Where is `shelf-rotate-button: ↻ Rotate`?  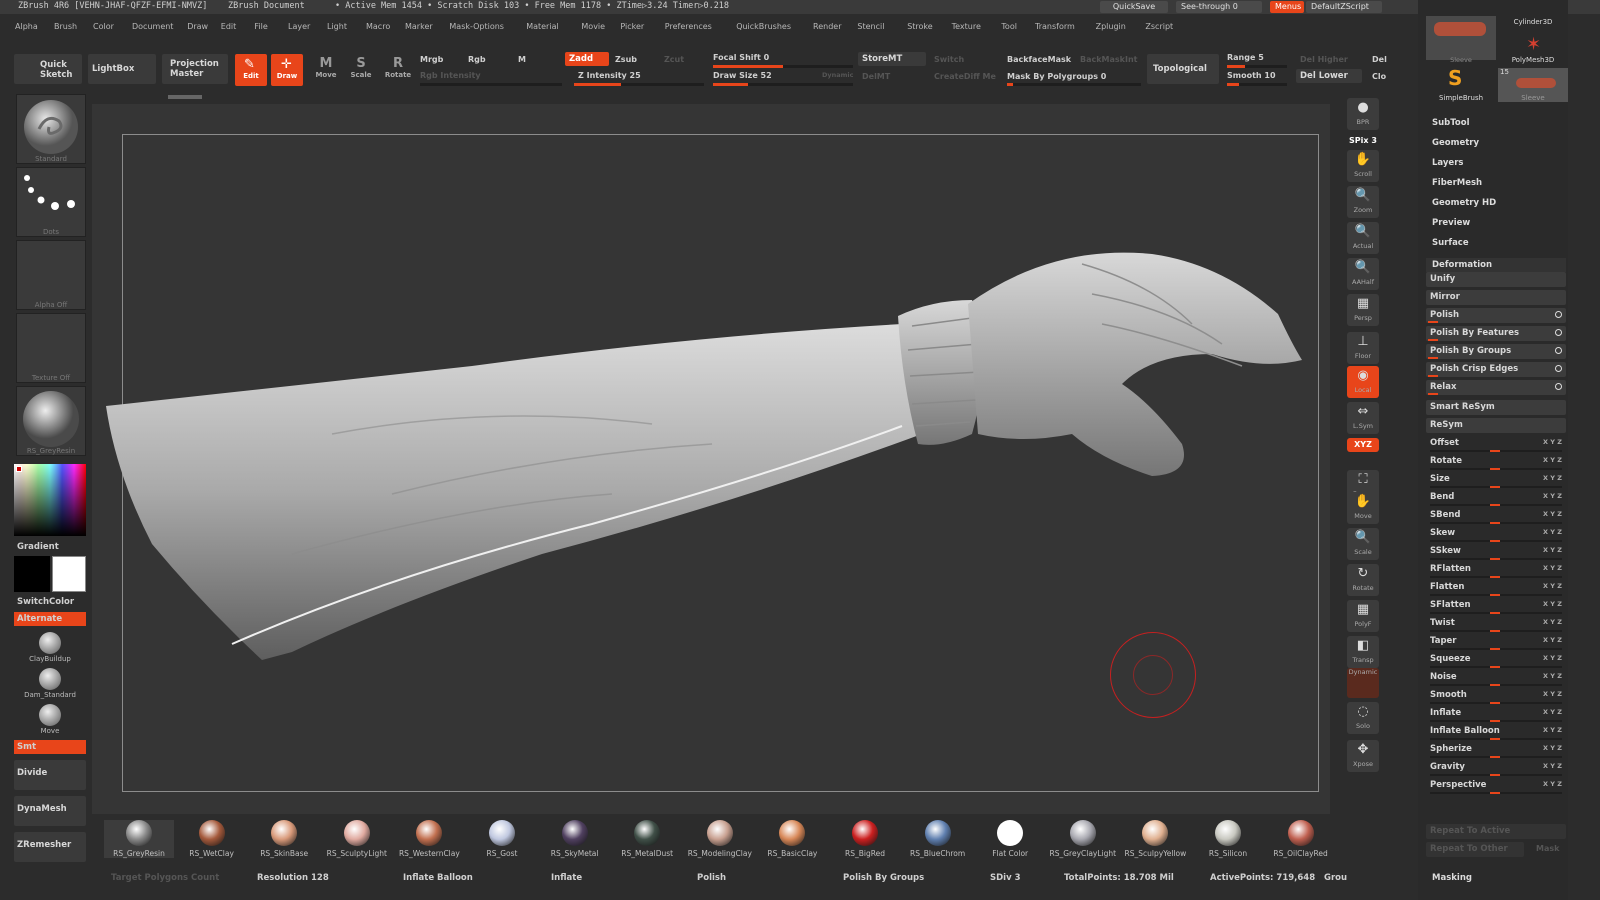
shelf-rotate-button: ↻ Rotate is located at coordinates (1363, 580).